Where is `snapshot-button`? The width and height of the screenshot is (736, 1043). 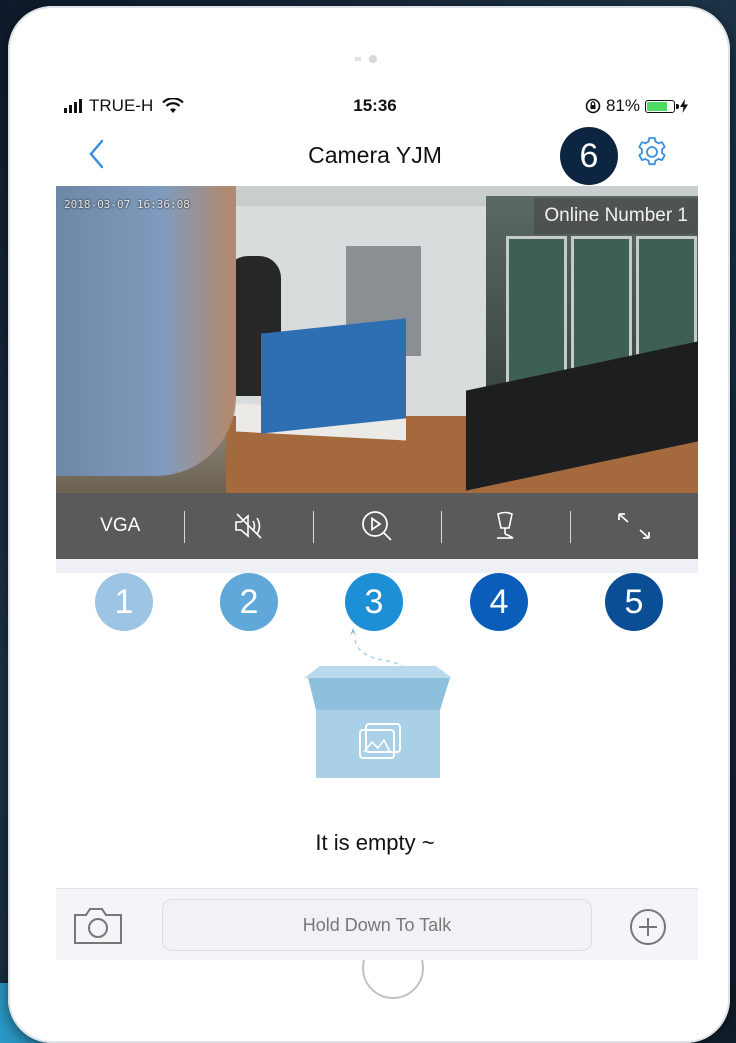
snapshot-button is located at coordinates (98, 925).